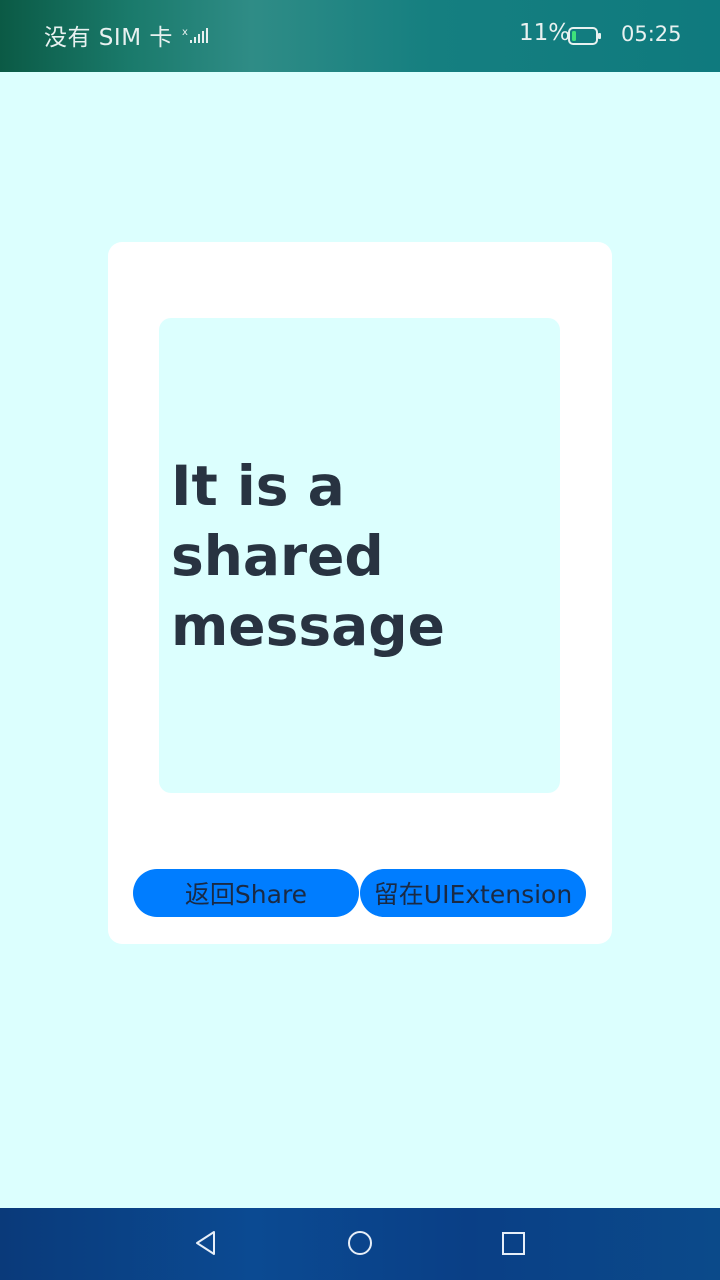 This screenshot has height=1280, width=720. I want to click on navigation-bar, so click(360, 1244).